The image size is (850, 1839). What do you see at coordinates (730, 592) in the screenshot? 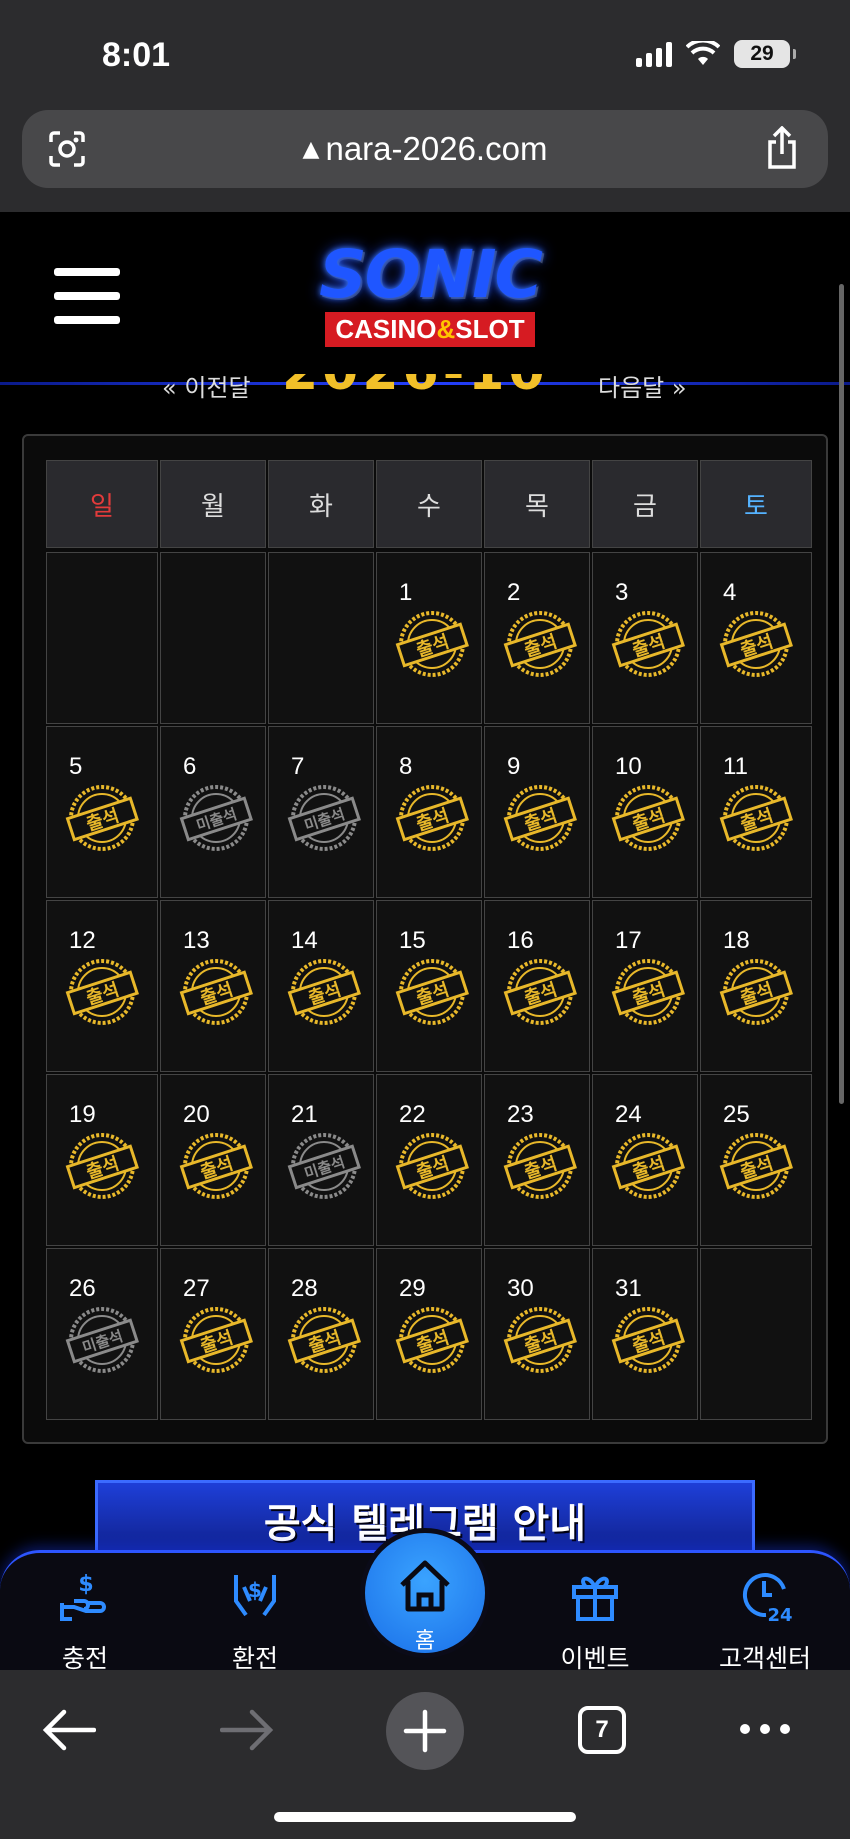
I see `day-number: 4` at bounding box center [730, 592].